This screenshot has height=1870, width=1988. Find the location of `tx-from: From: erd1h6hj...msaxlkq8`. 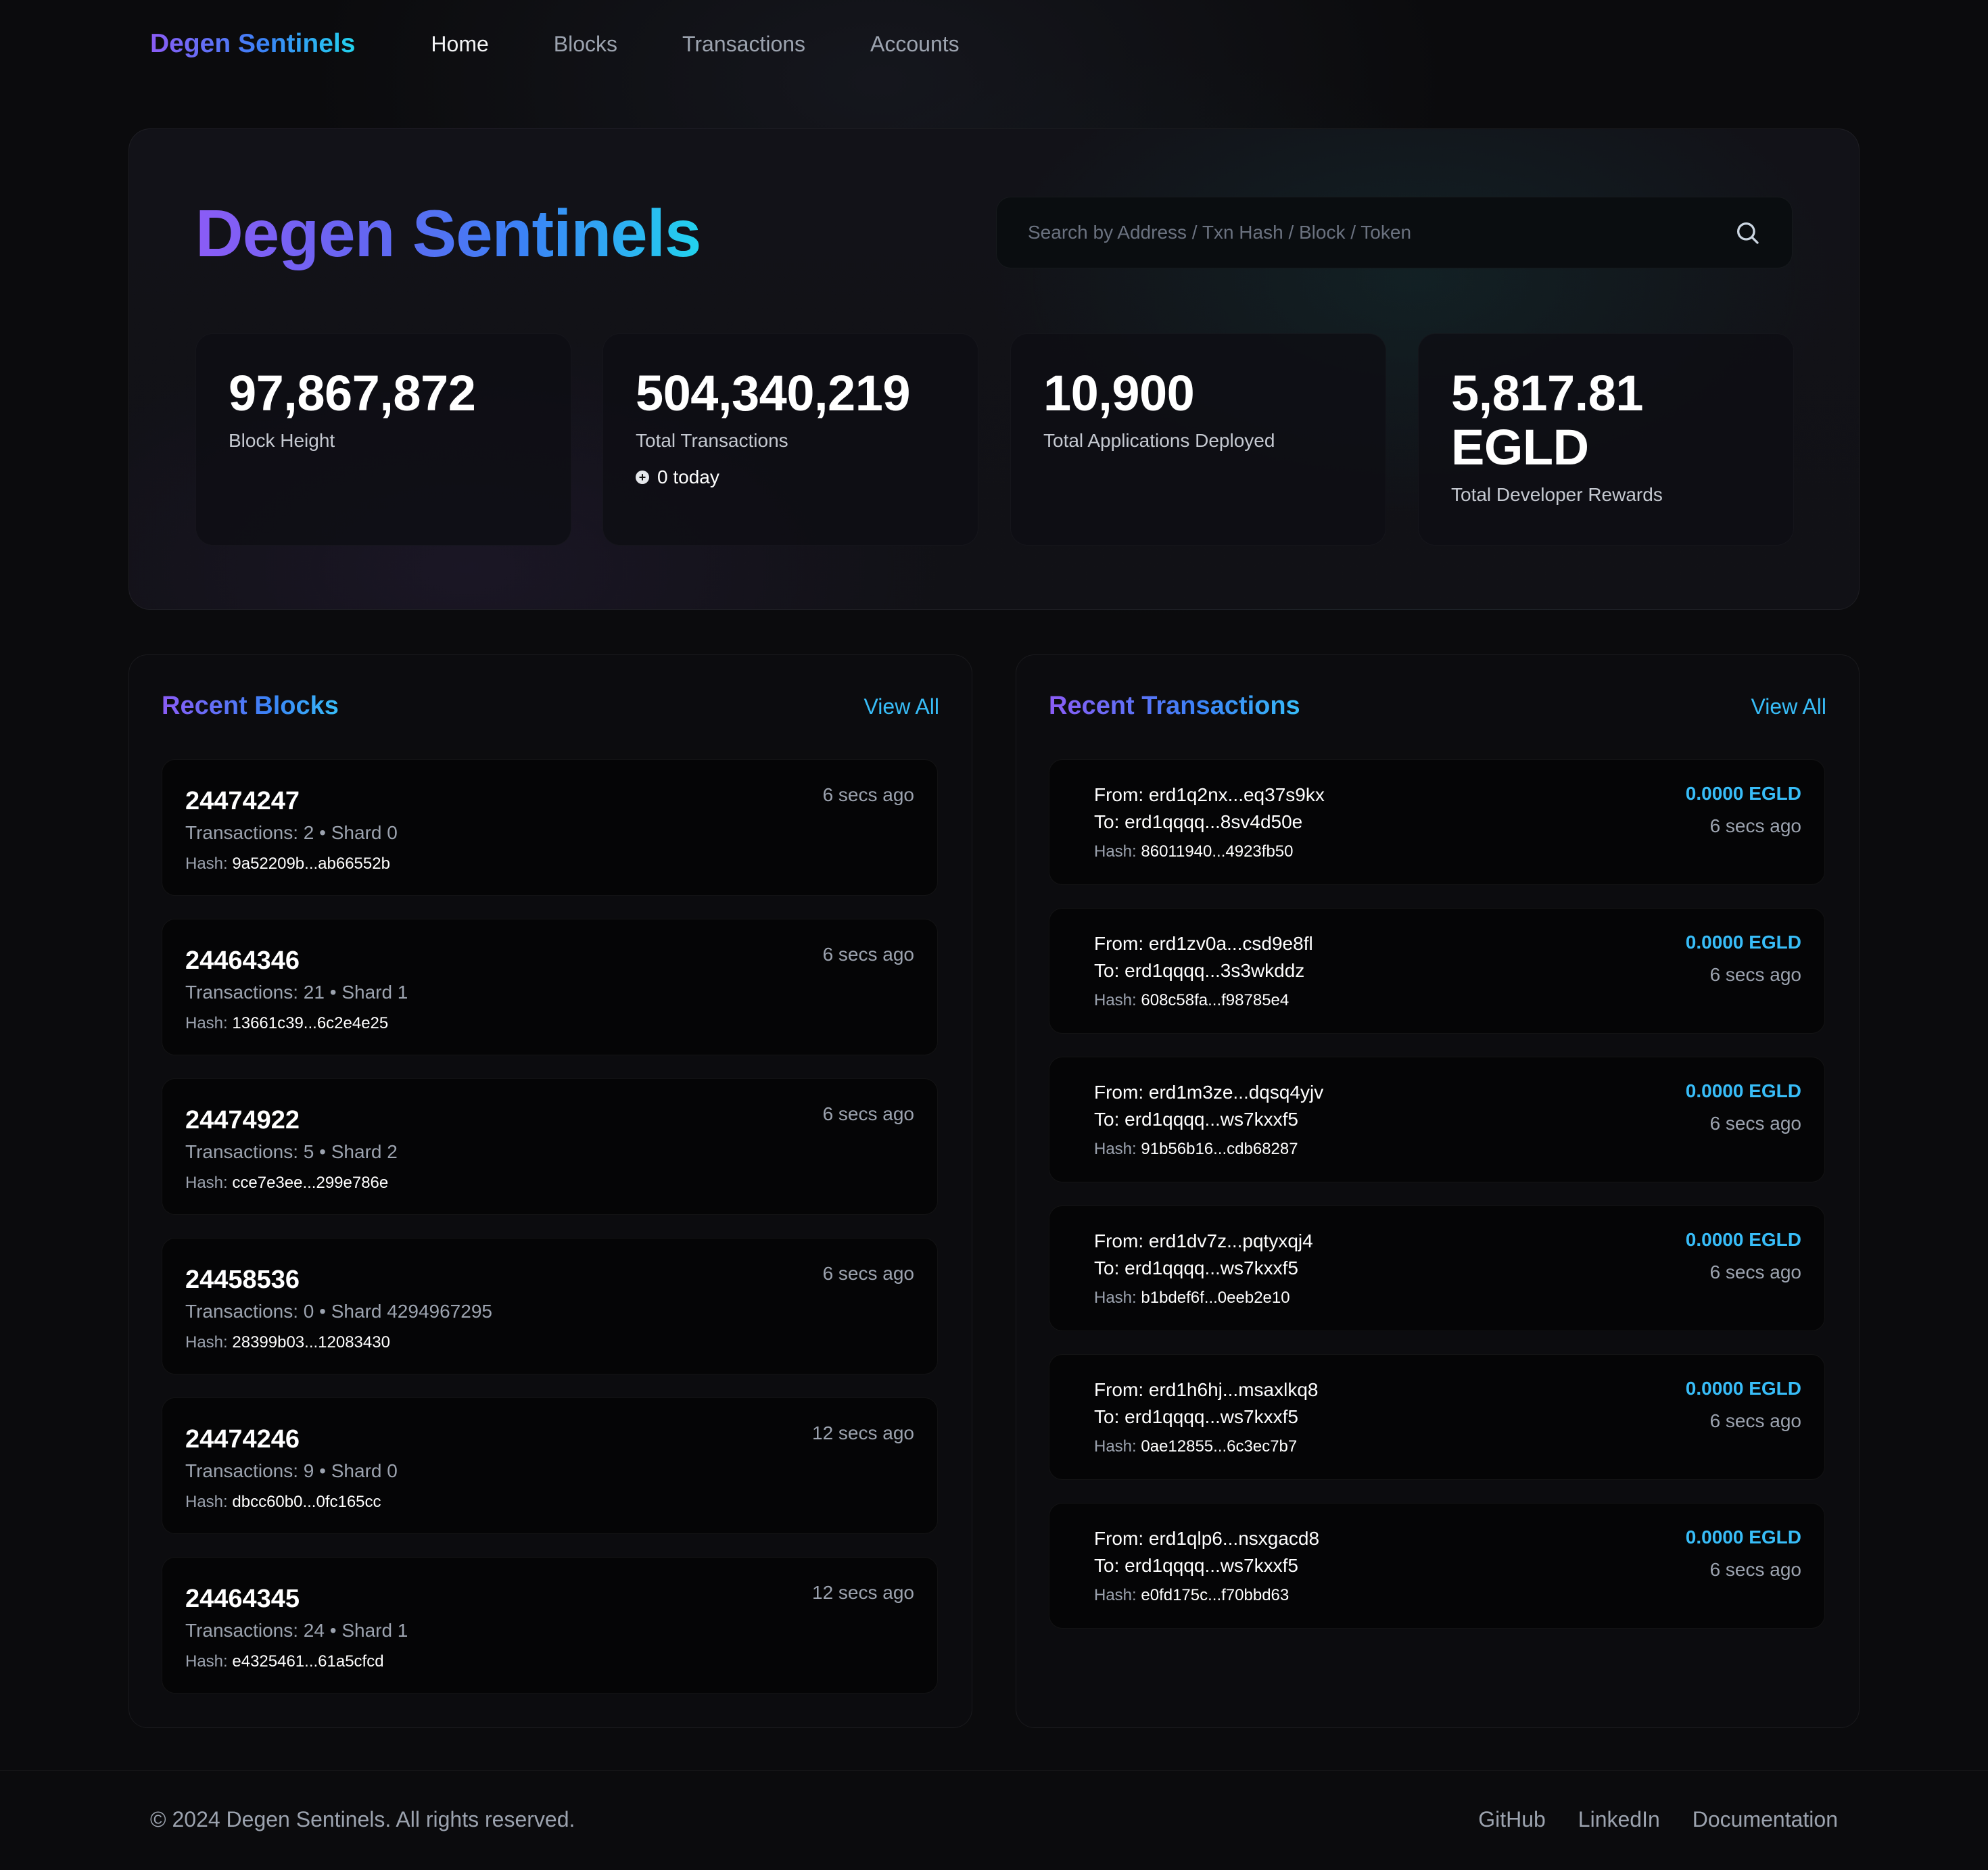

tx-from: From: erd1h6hj...msaxlkq8 is located at coordinates (1206, 1390).